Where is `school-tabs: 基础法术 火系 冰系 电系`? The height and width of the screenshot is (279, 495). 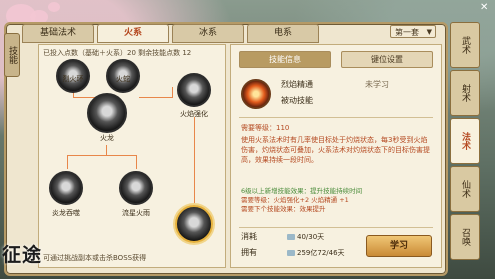 school-tabs: 基础法术 火系 冰系 电系 is located at coordinates (172, 33).